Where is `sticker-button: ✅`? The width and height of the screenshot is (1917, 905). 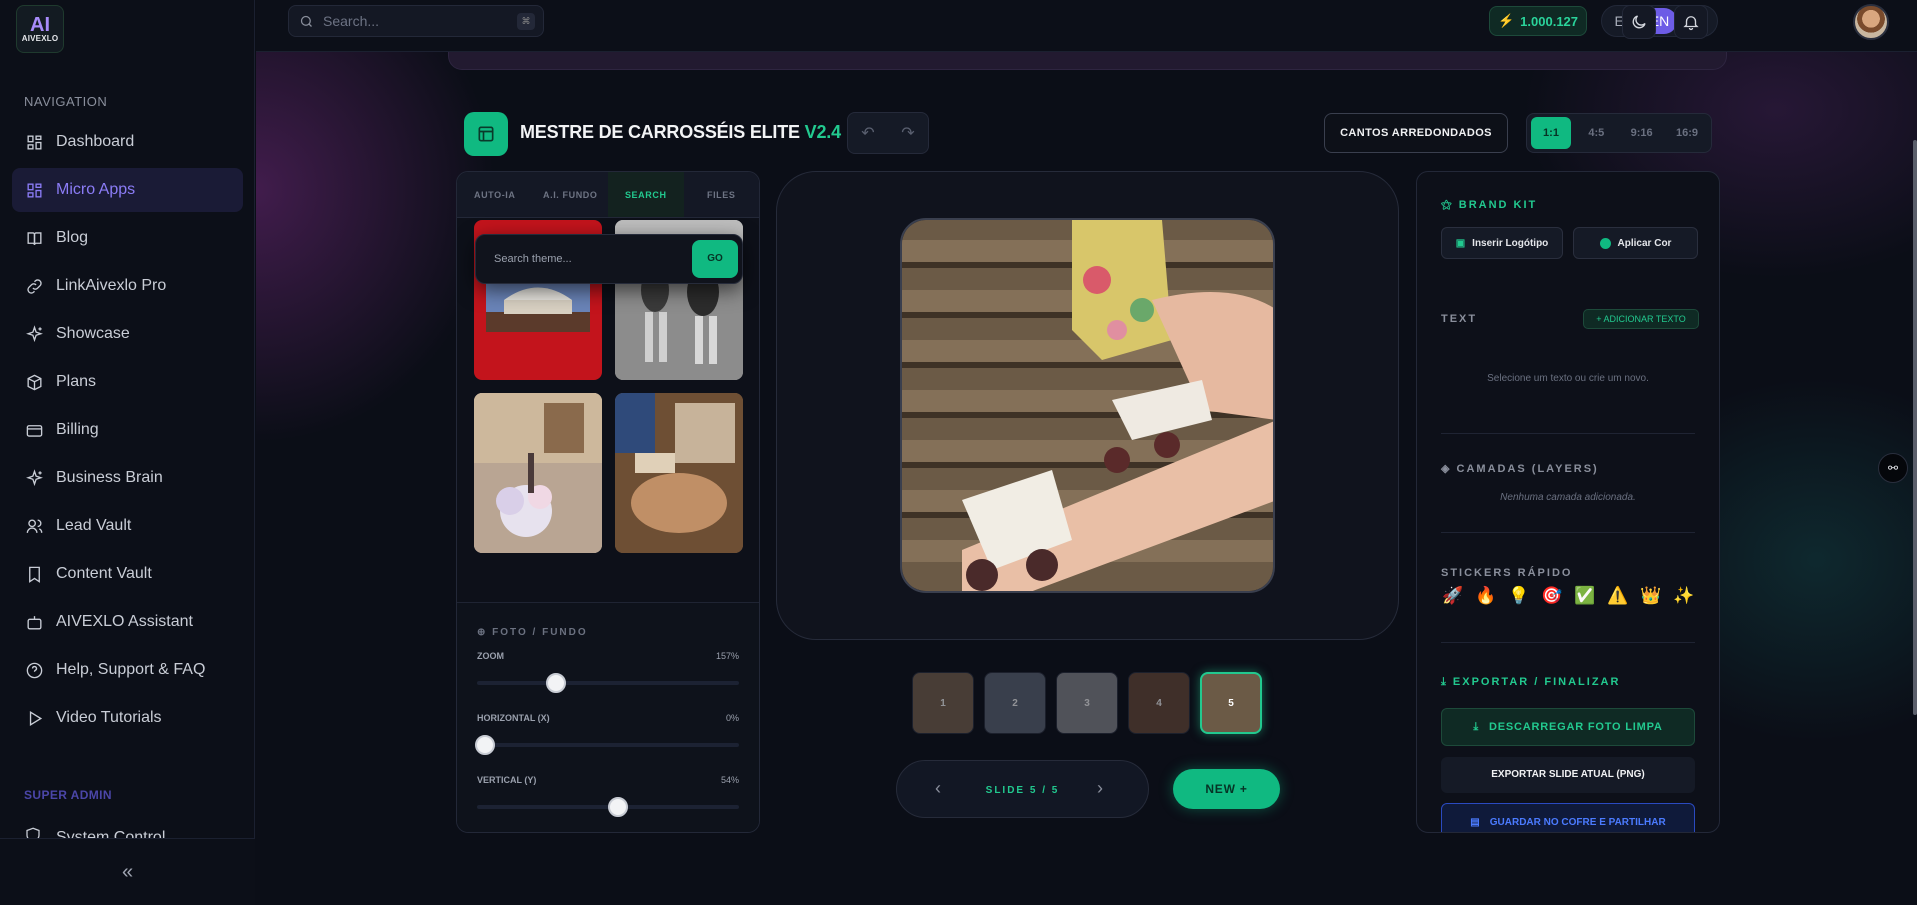
sticker-button: ✅ is located at coordinates (1585, 596).